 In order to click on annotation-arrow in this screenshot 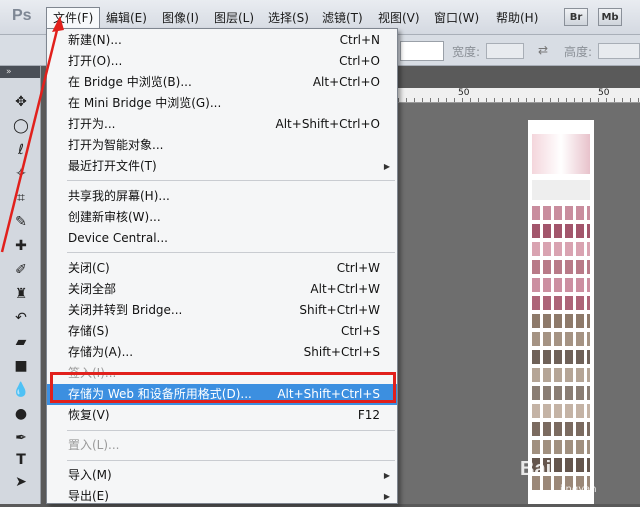, I will do `click(32, 134)`.